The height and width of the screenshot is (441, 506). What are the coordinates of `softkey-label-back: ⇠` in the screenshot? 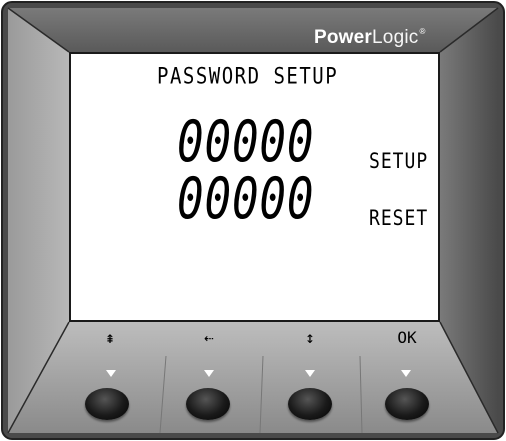 It's located at (209, 337).